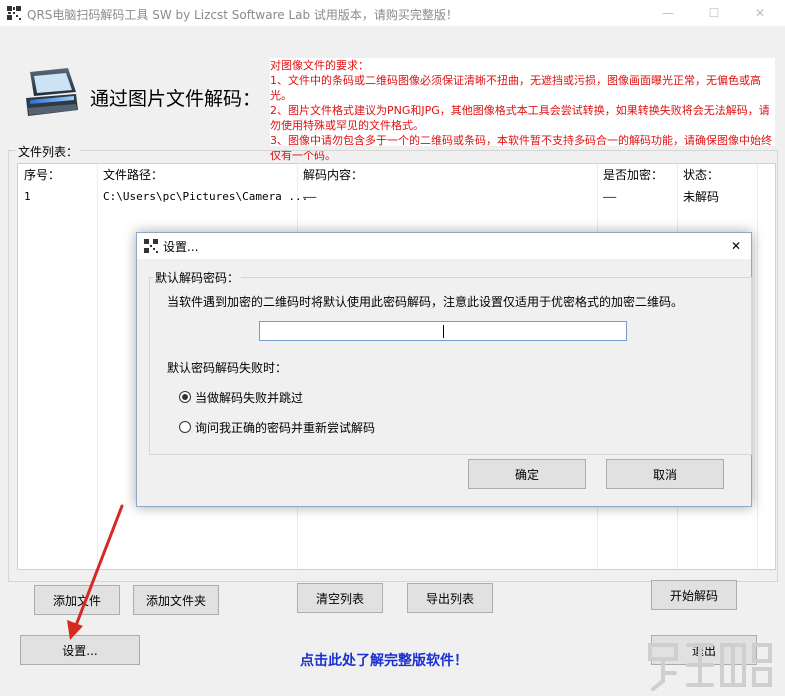 This screenshot has width=785, height=696. I want to click on dialog-qr-icon, so click(151, 246).